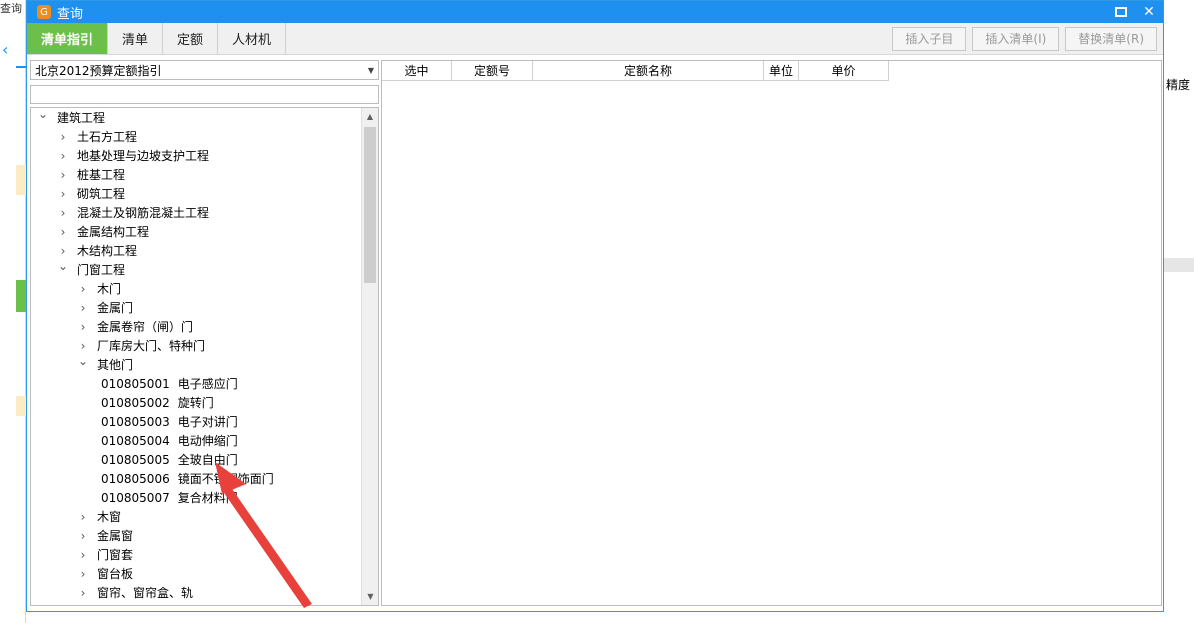  I want to click on close-icon: ✕, so click(1149, 12).